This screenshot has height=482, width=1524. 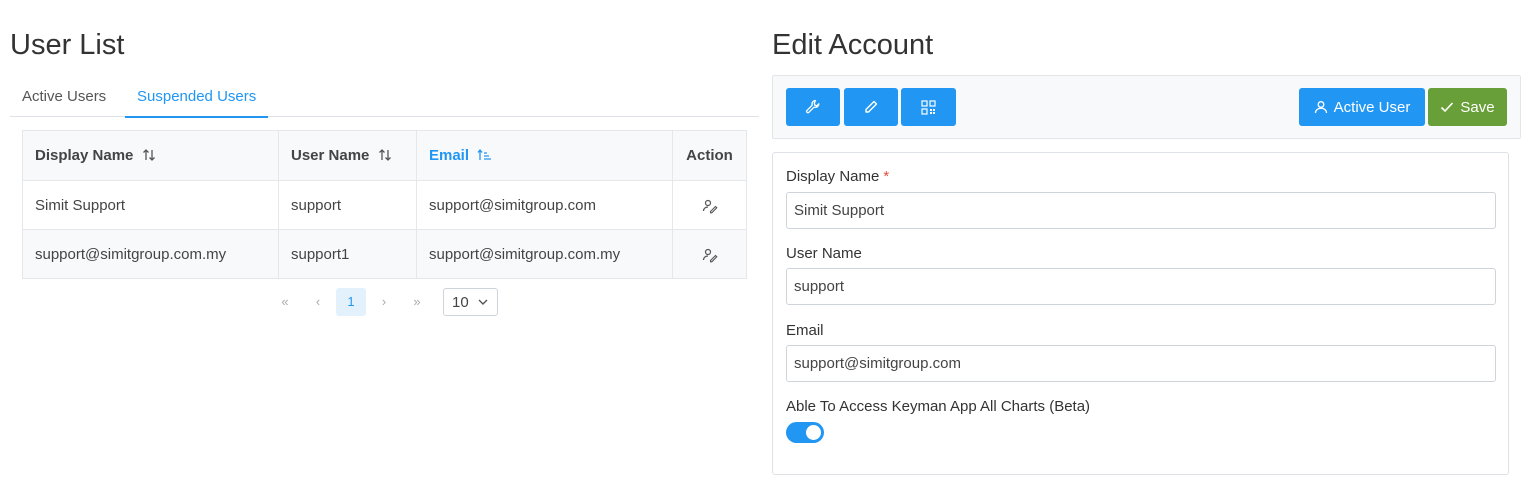 What do you see at coordinates (84, 155) in the screenshot?
I see `column-header-label: Display Name` at bounding box center [84, 155].